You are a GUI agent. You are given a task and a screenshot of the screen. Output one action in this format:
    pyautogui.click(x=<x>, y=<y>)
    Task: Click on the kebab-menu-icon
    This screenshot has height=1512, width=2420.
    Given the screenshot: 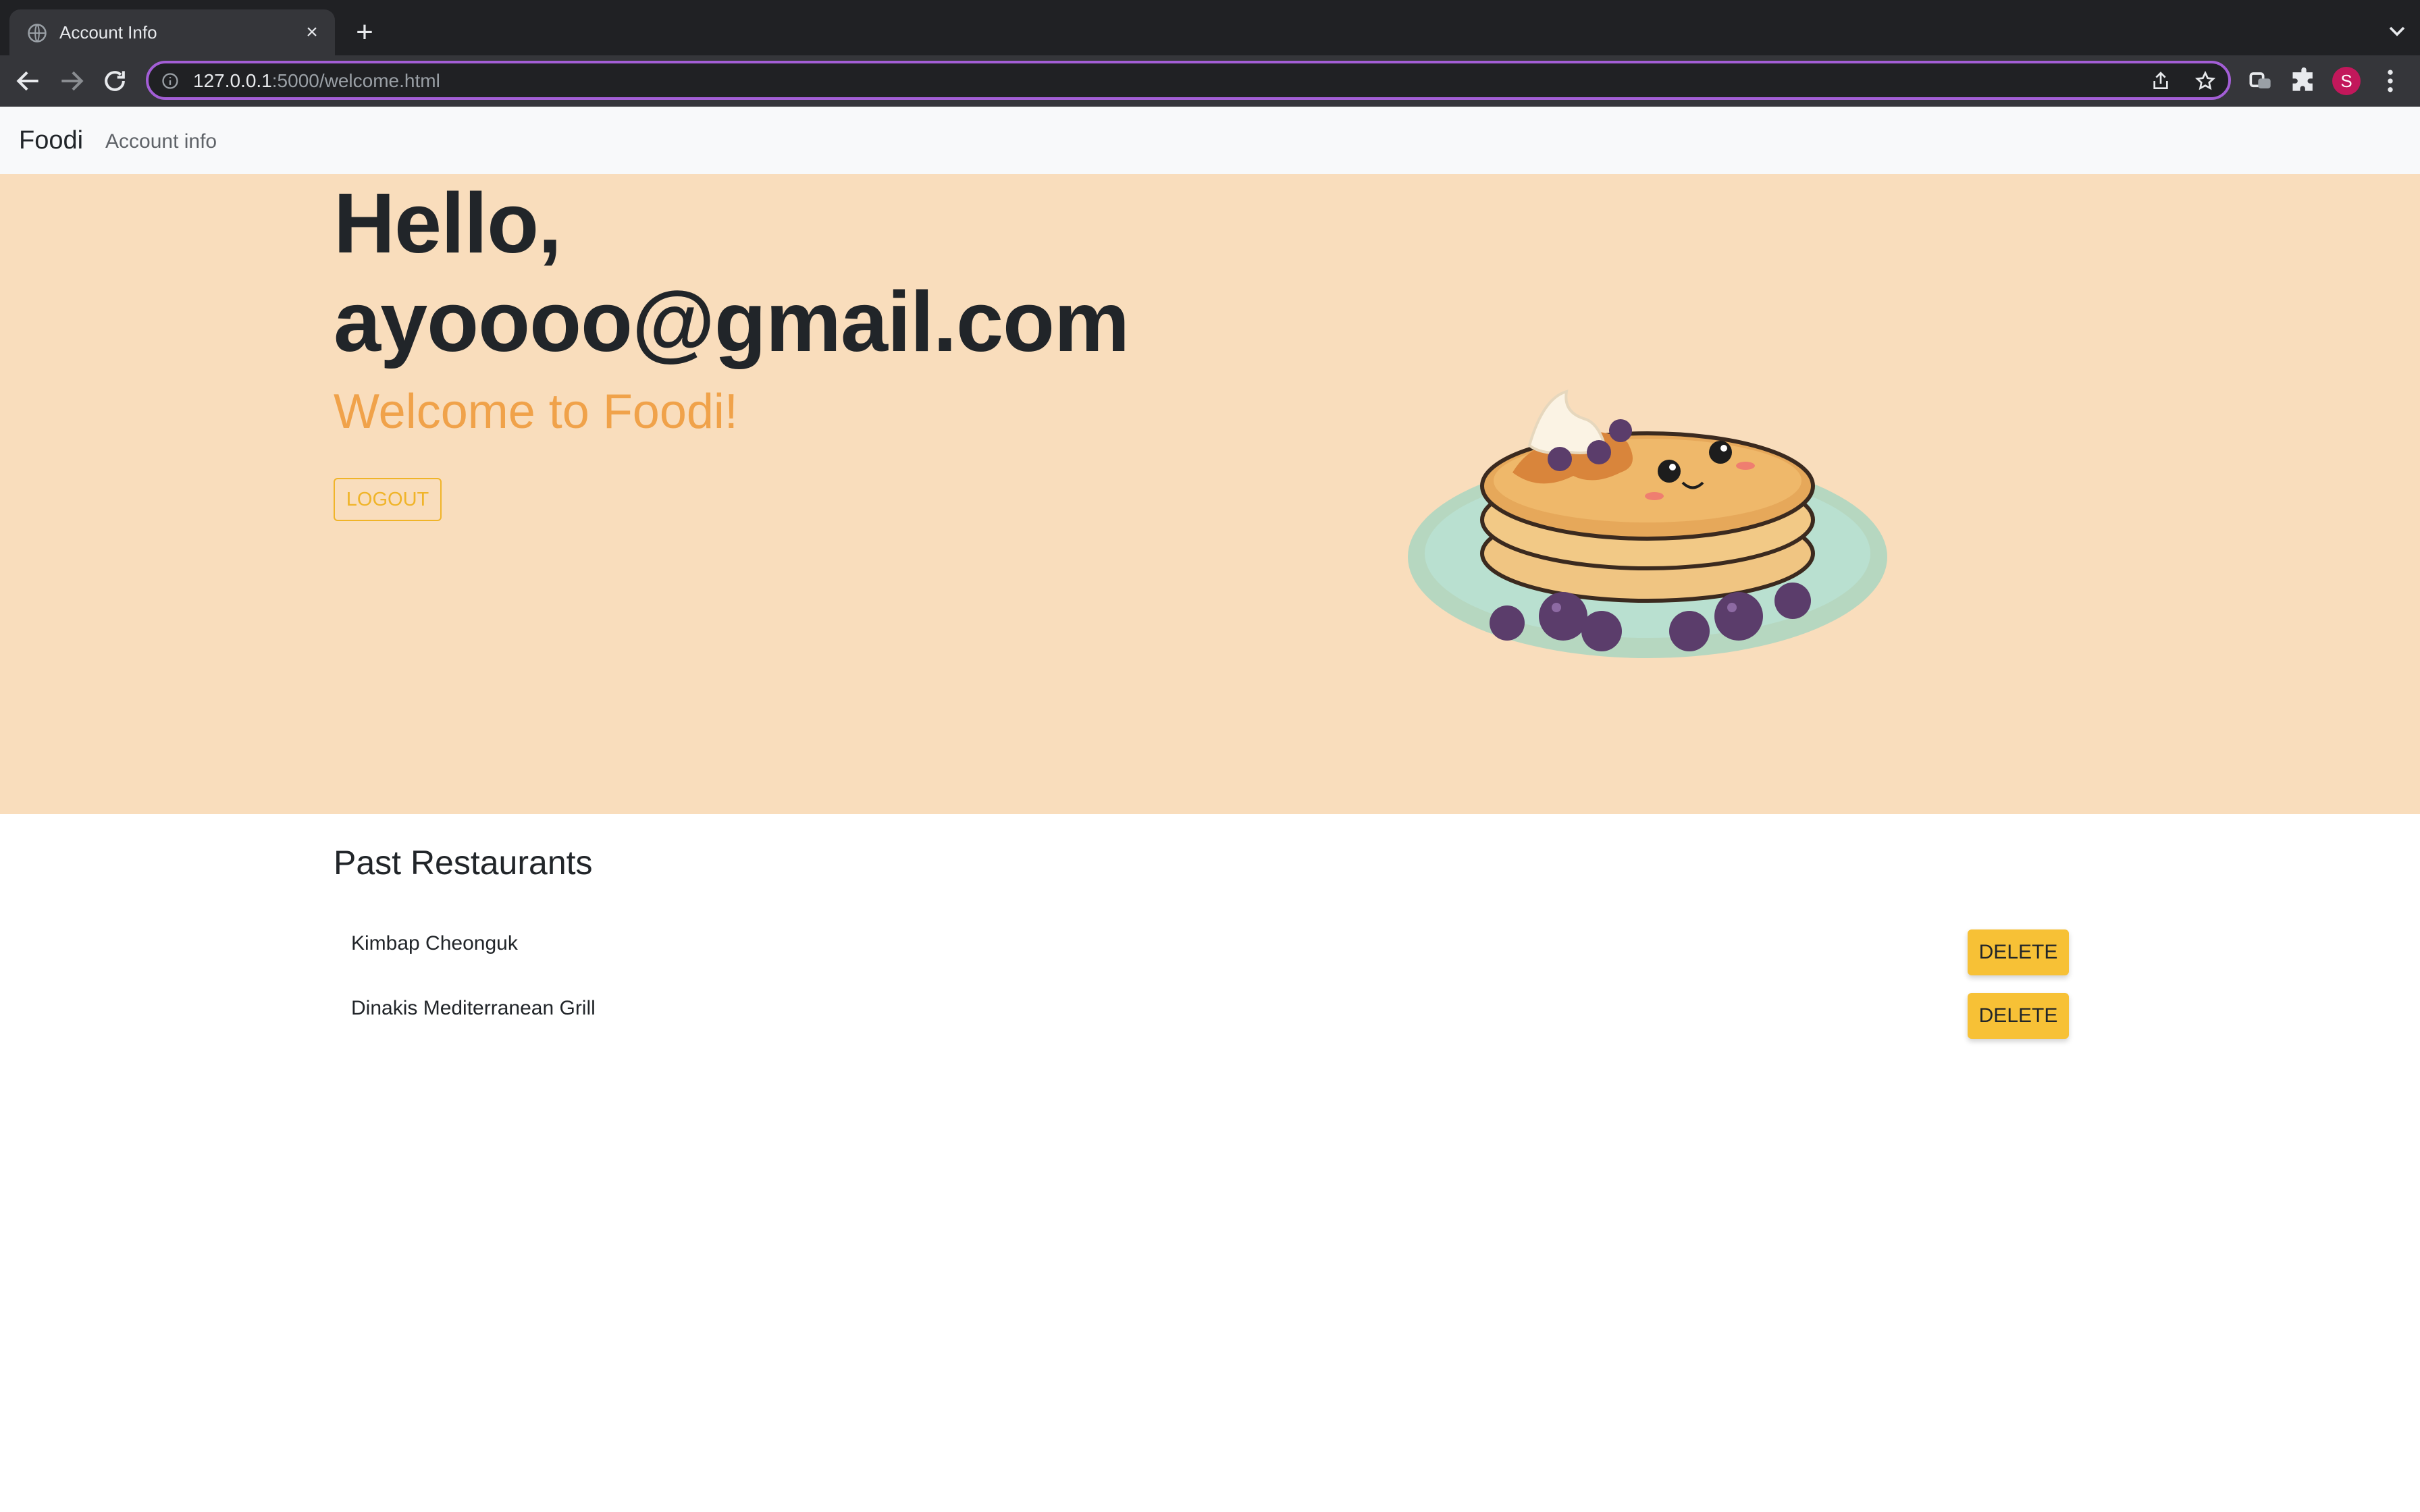 What is the action you would take?
    pyautogui.click(x=2390, y=81)
    